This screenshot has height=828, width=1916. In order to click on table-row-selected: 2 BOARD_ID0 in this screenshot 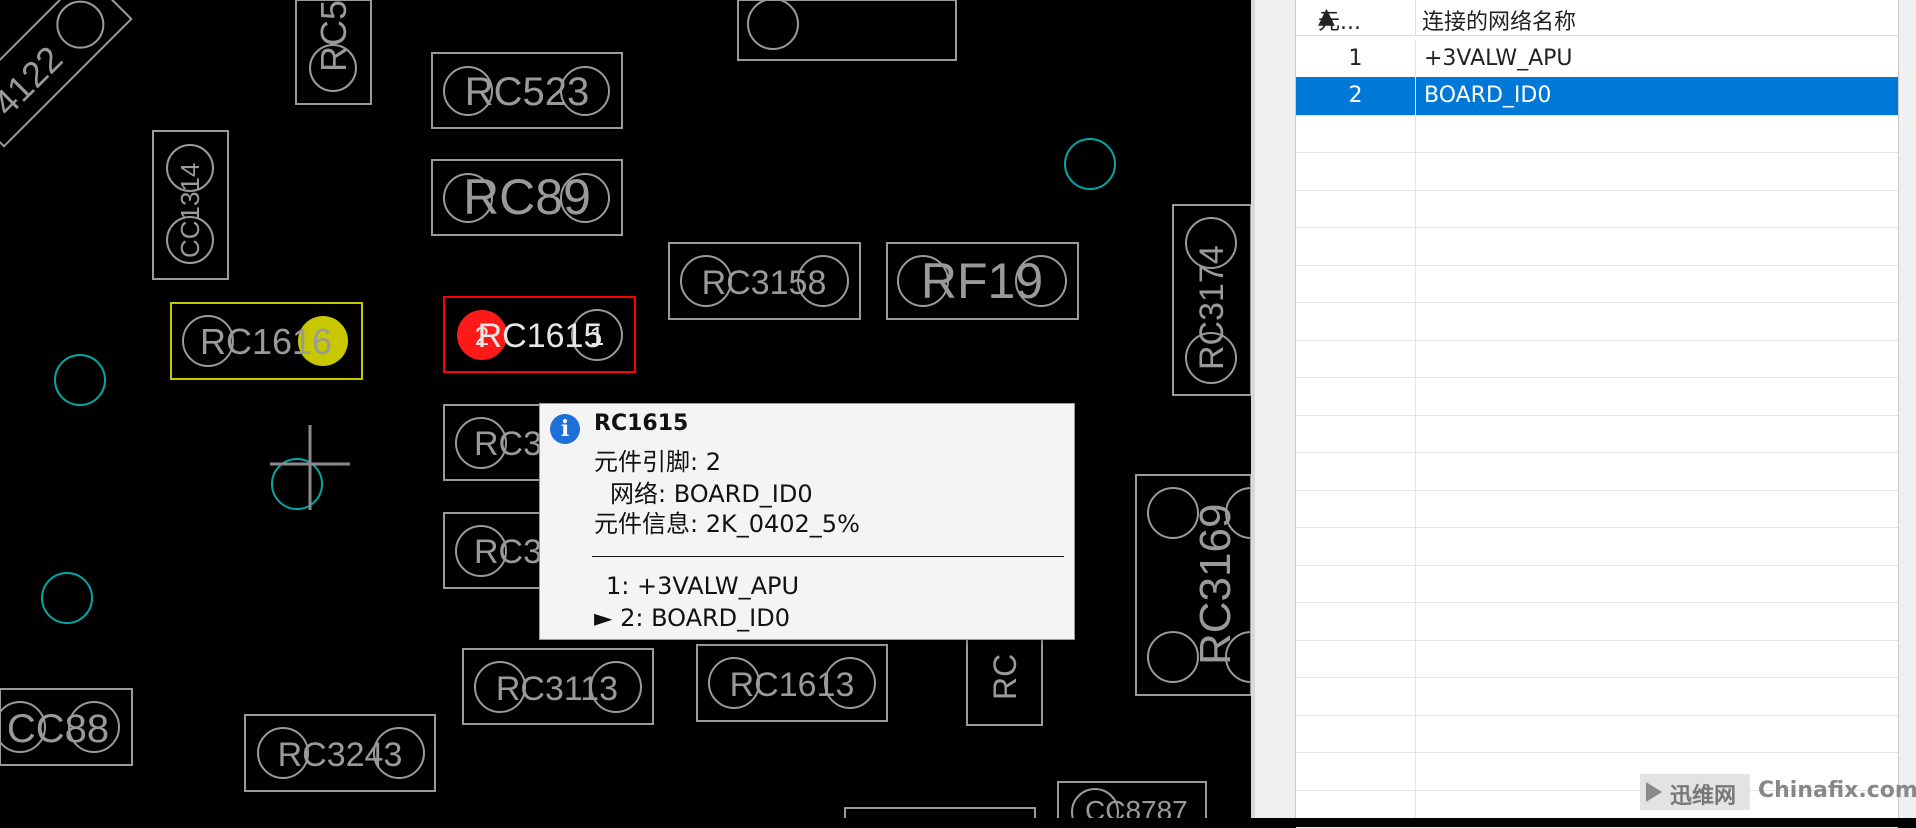, I will do `click(1597, 96)`.